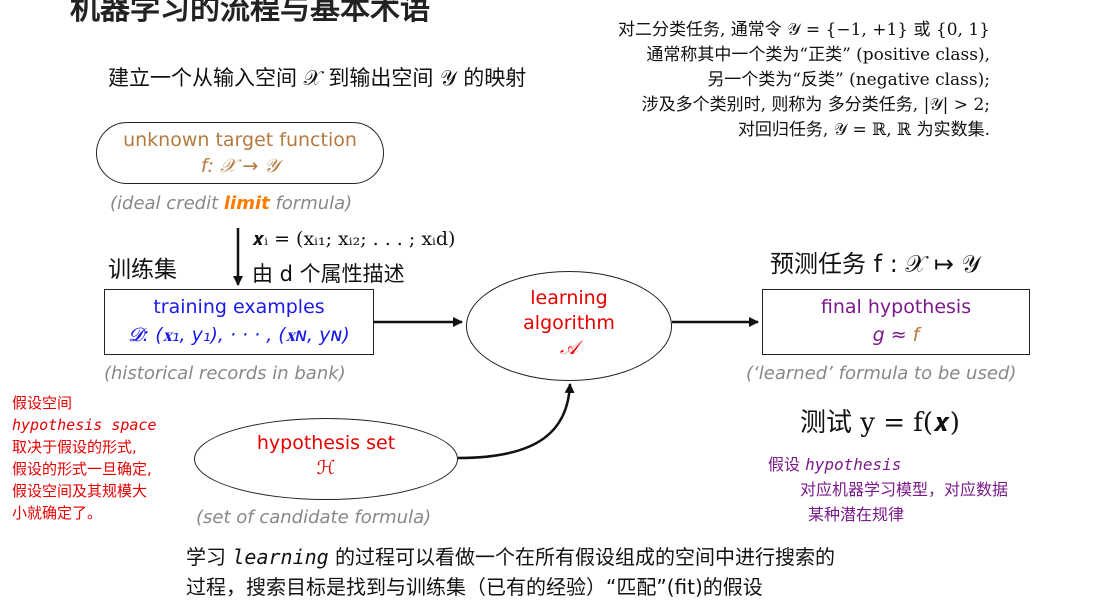 The image size is (1108, 615). Describe the element at coordinates (516, 421) in the screenshot. I see `hypothesis-to-algorithm-arrow` at that location.